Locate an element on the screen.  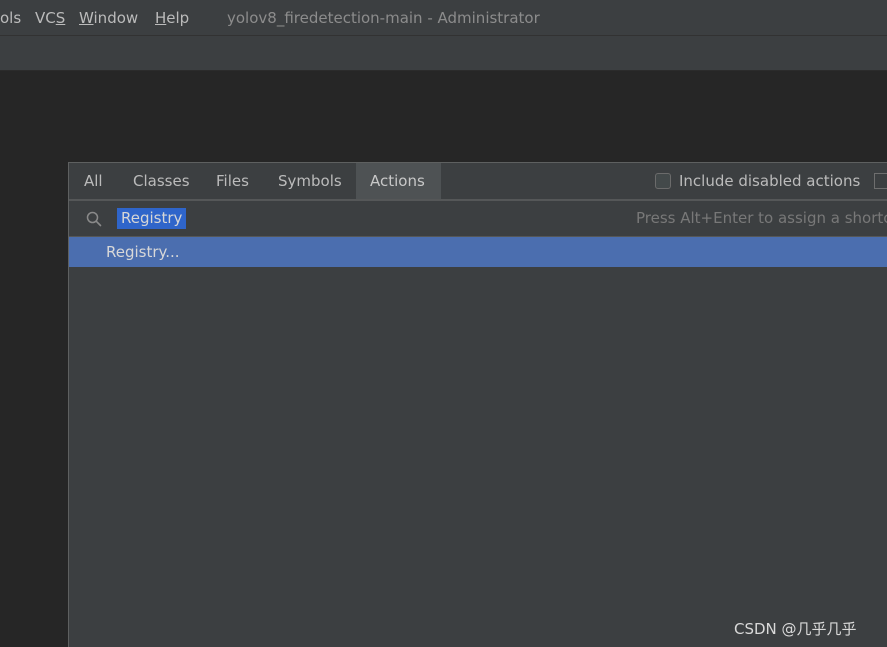
menu-window-mnemonic: W is located at coordinates (86, 18).